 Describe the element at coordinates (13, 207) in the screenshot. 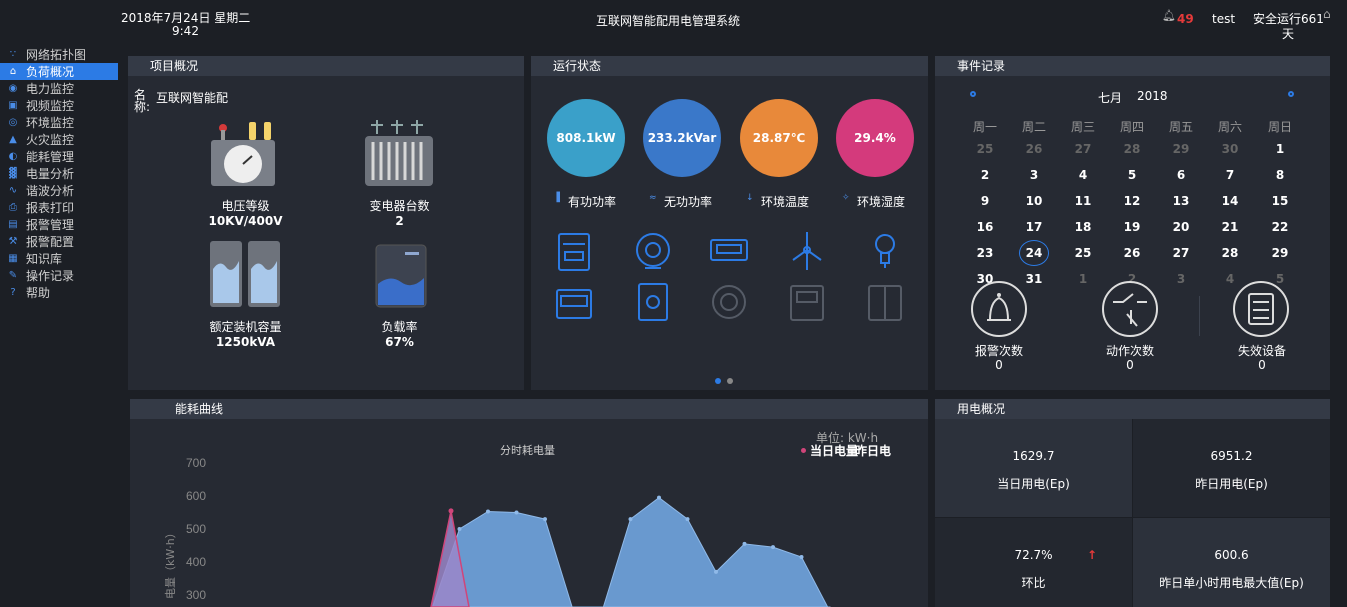

I see `print-icon: ⎙` at that location.